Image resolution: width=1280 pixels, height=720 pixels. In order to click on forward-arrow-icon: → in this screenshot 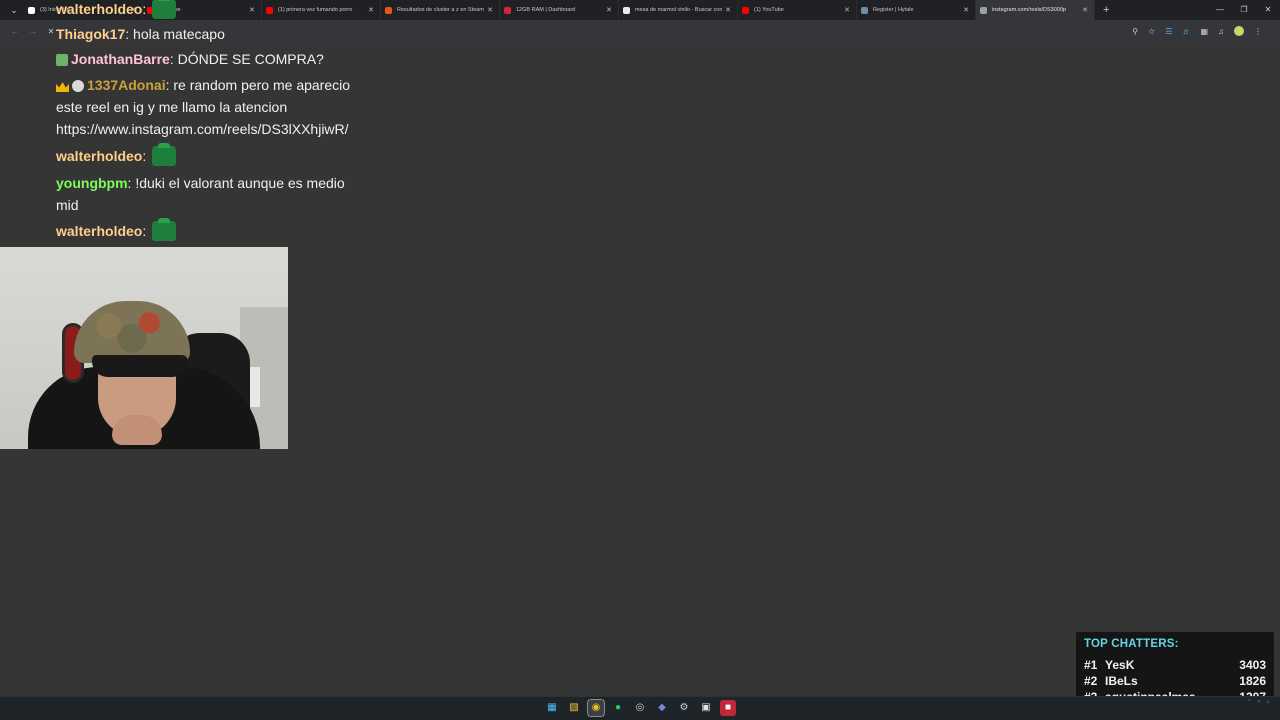, I will do `click(33, 31)`.